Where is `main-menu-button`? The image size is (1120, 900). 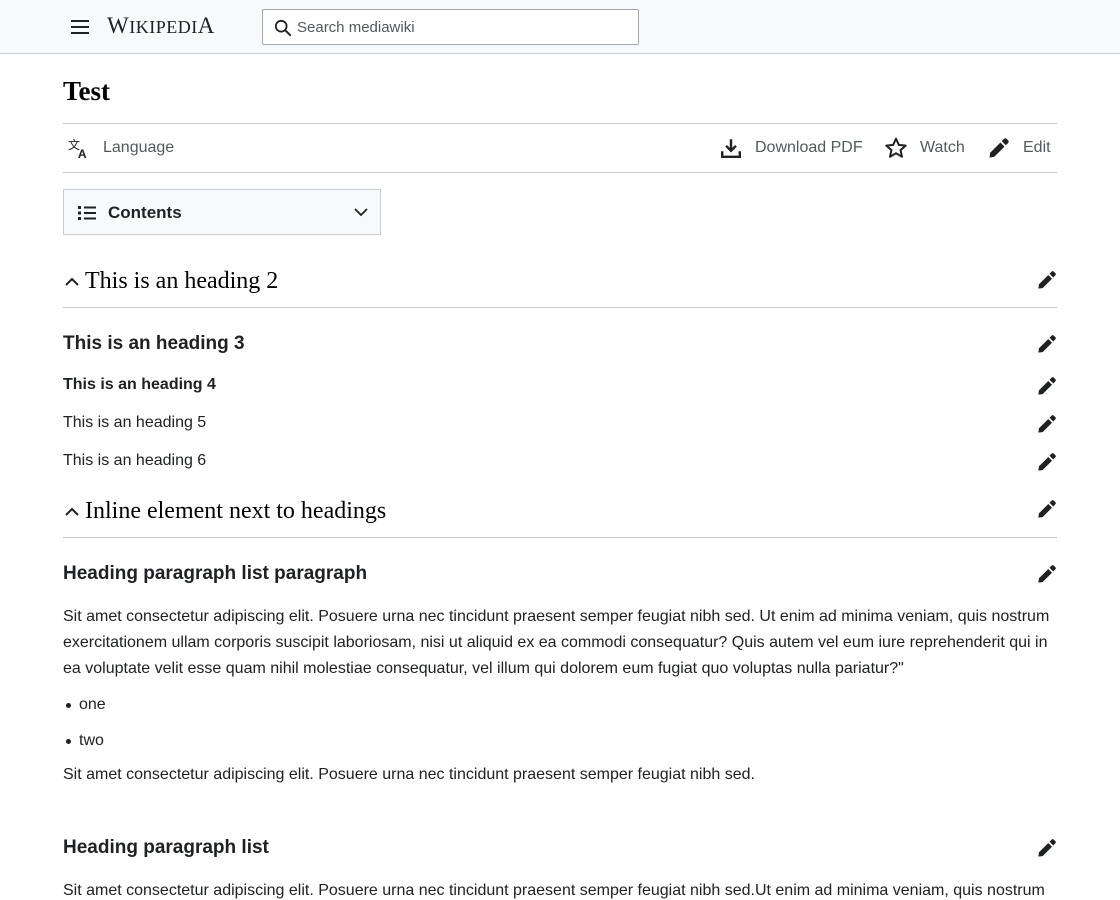
main-menu-button is located at coordinates (80, 27).